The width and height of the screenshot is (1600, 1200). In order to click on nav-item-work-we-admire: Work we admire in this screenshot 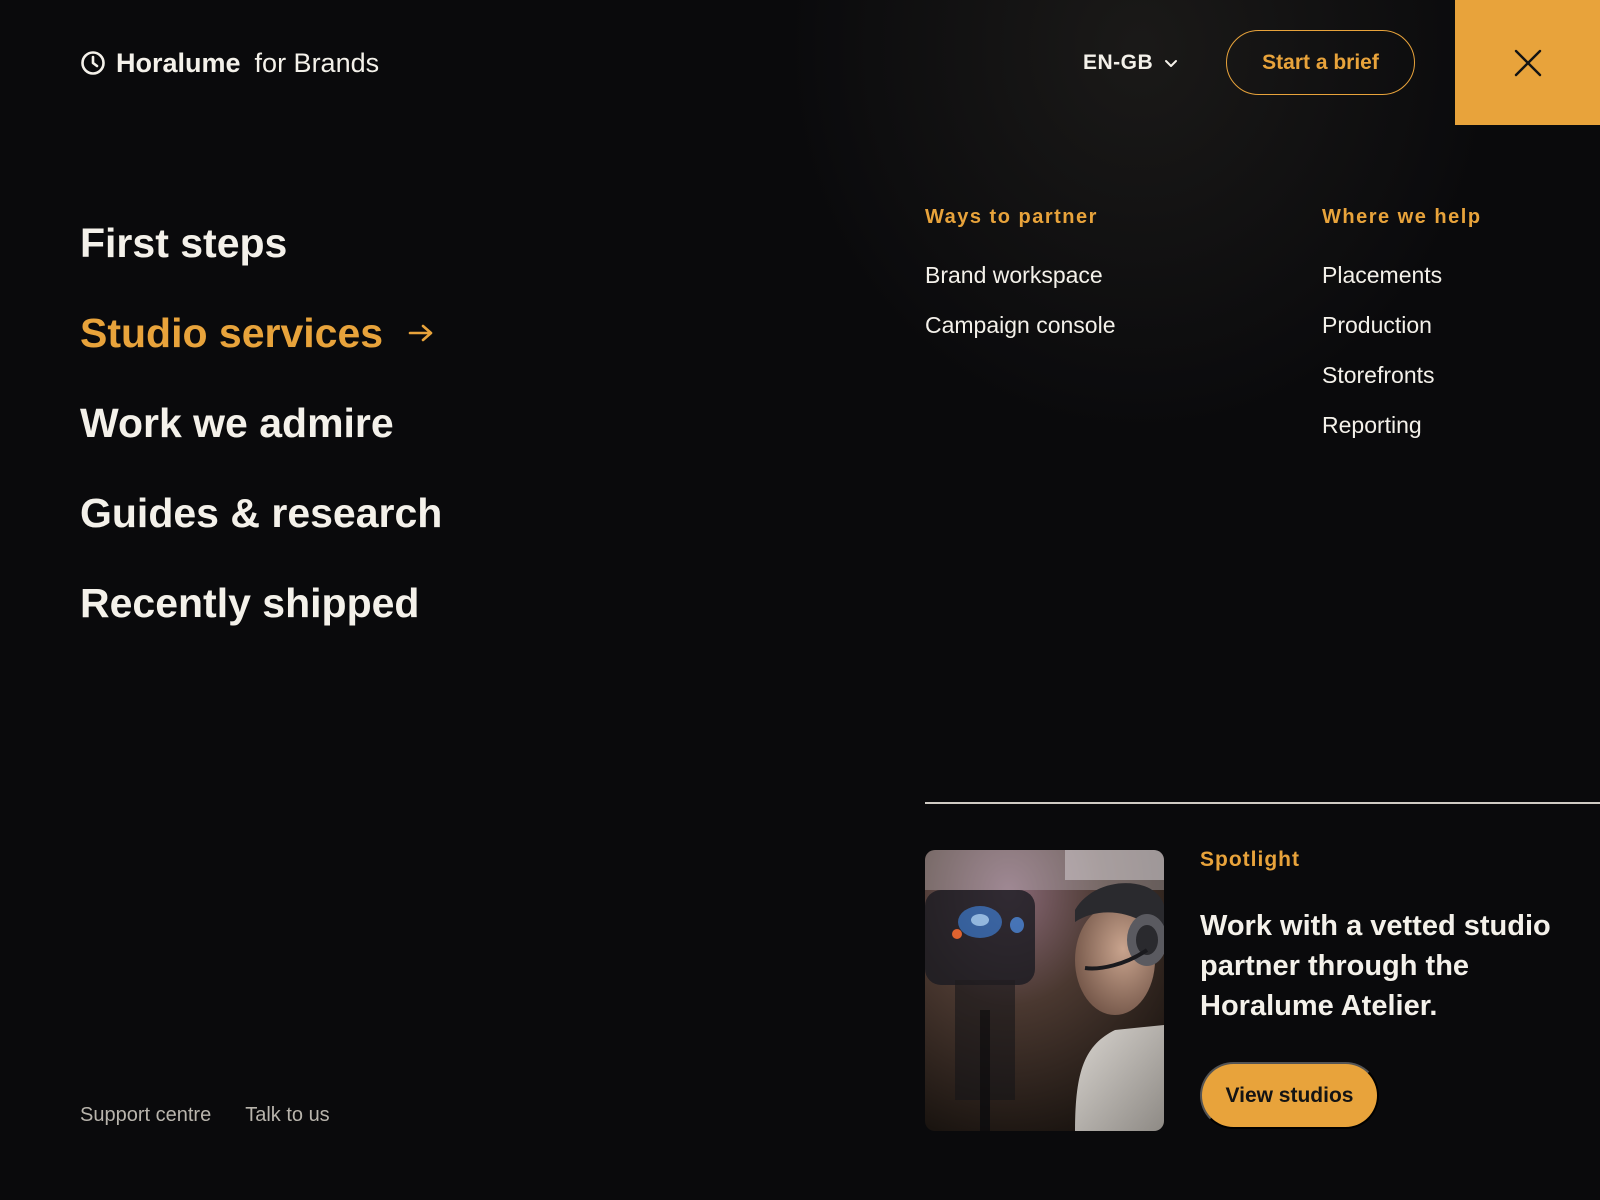, I will do `click(261, 423)`.